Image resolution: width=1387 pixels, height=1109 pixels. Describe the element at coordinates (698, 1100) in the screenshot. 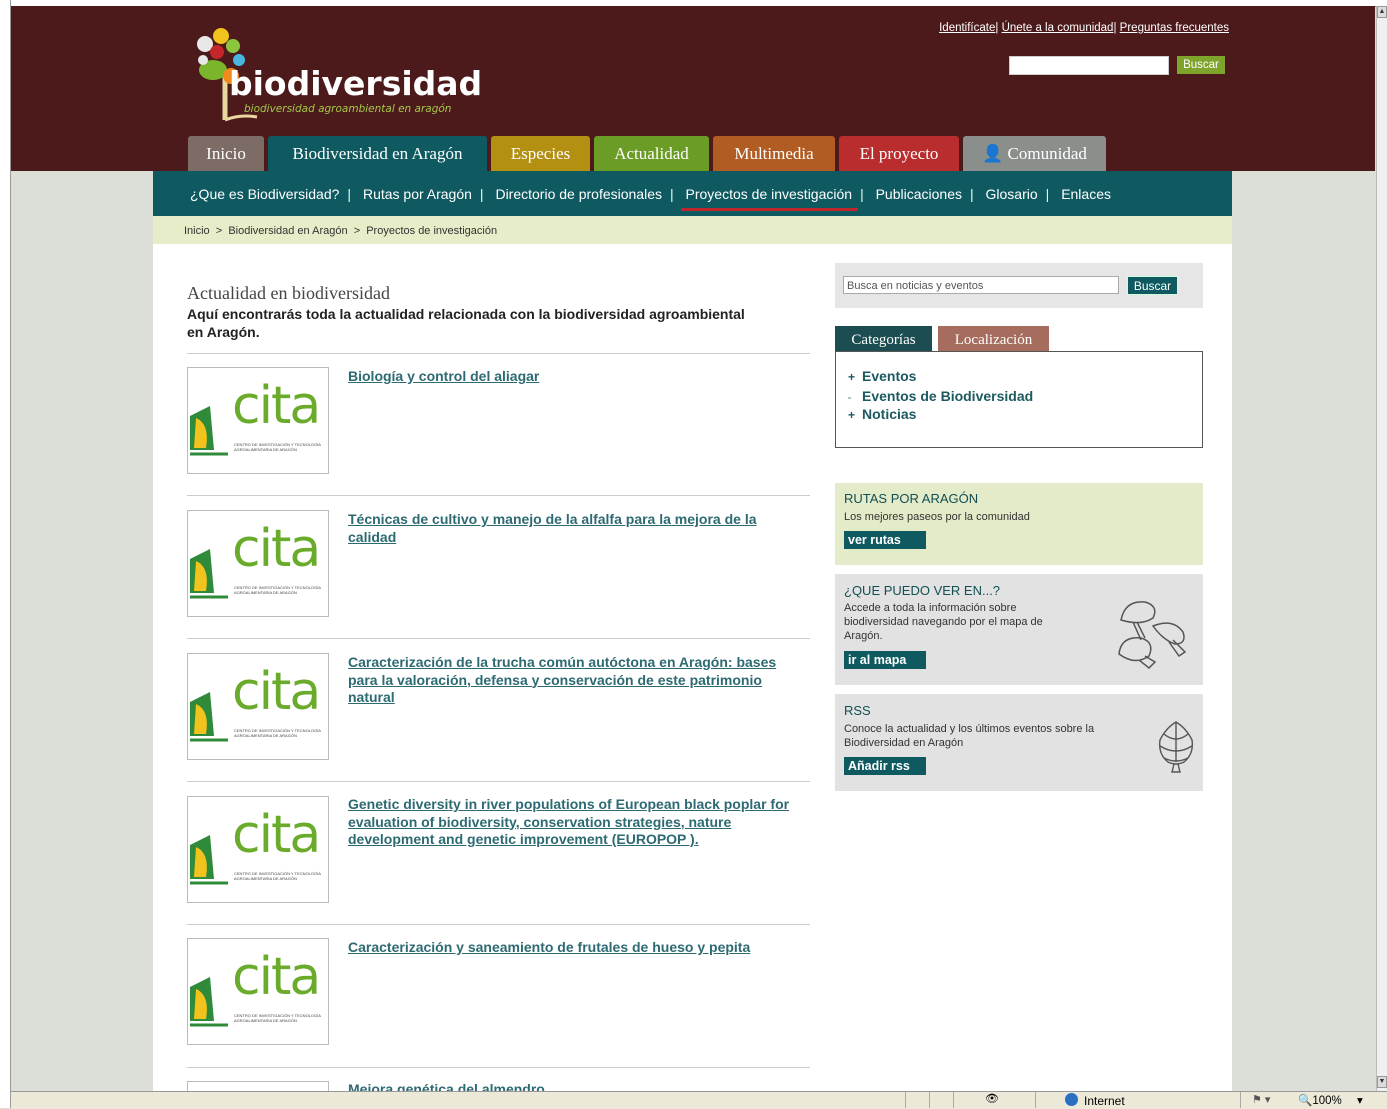

I see `browser-status-bar` at that location.